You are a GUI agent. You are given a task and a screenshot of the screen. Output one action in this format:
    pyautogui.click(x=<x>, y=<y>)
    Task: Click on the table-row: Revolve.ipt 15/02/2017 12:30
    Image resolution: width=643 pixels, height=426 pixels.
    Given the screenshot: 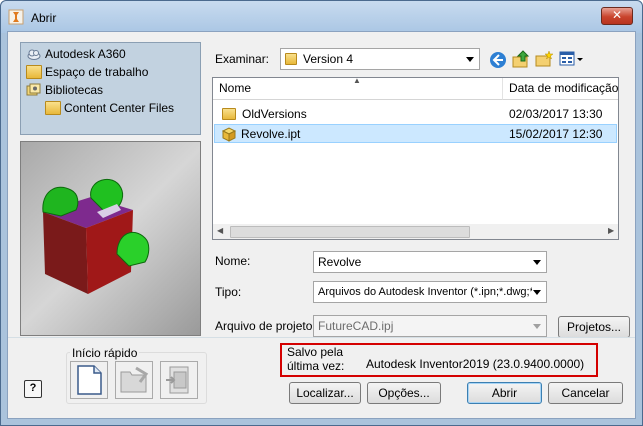 What is the action you would take?
    pyautogui.click(x=415, y=133)
    